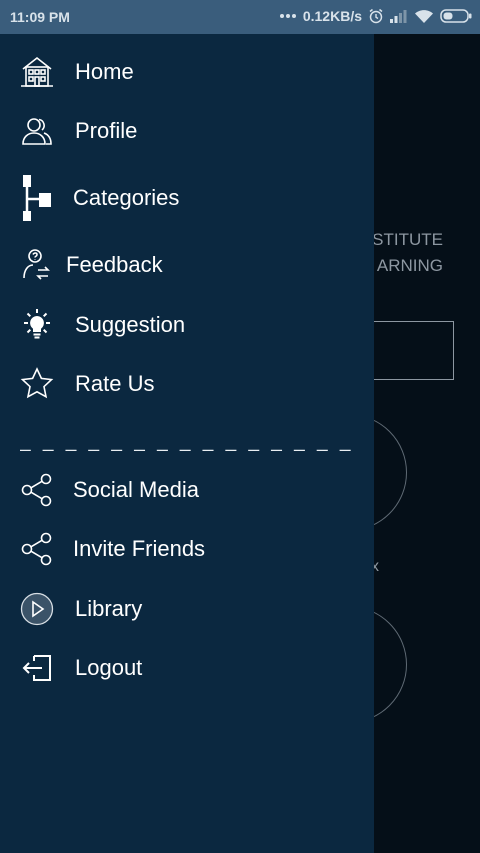 This screenshot has height=853, width=480. I want to click on alarm-icon, so click(376, 16).